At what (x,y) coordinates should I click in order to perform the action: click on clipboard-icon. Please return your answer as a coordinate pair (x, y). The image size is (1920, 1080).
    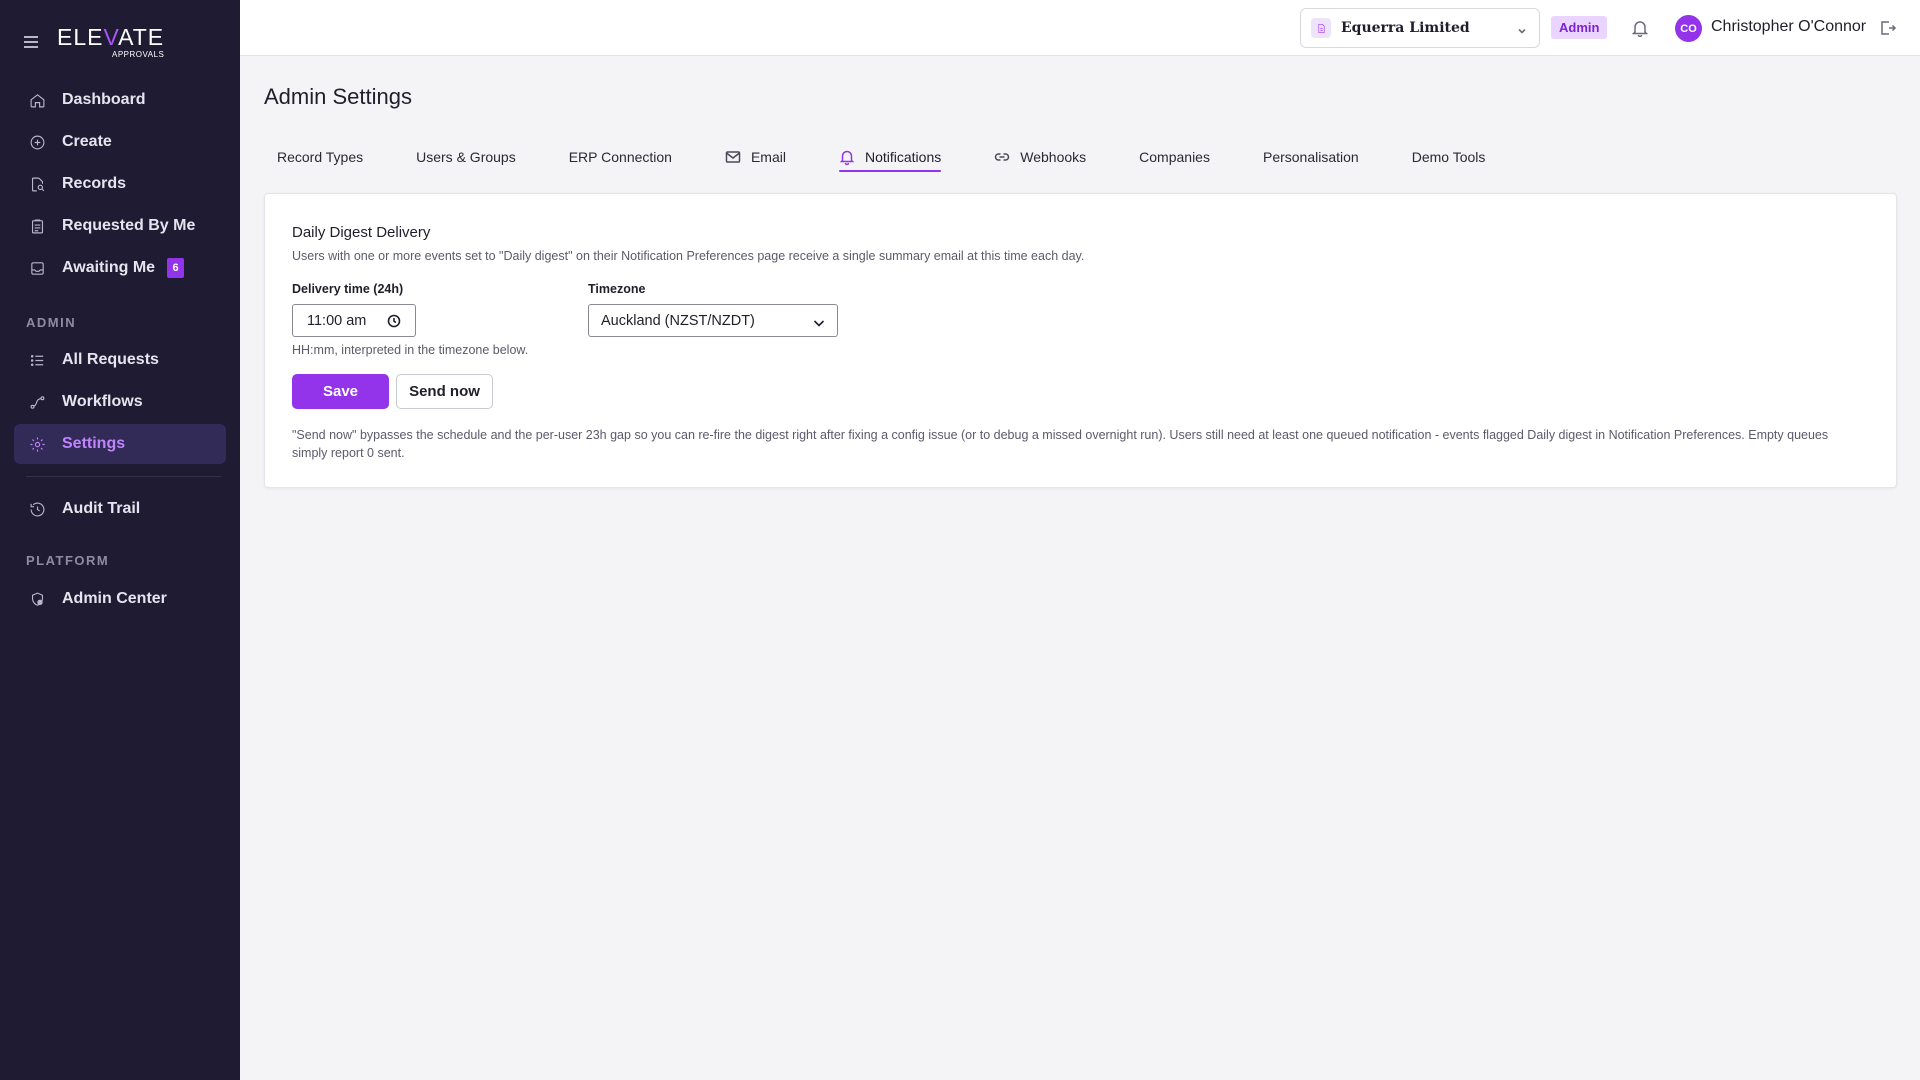
    Looking at the image, I should click on (37, 226).